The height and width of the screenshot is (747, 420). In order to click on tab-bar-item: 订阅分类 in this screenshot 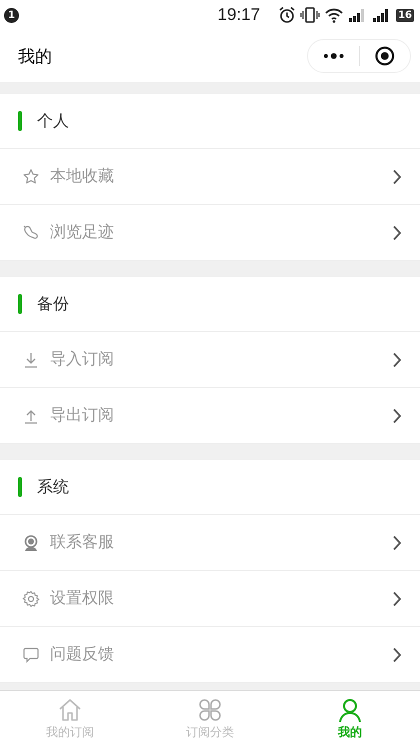, I will do `click(210, 719)`.